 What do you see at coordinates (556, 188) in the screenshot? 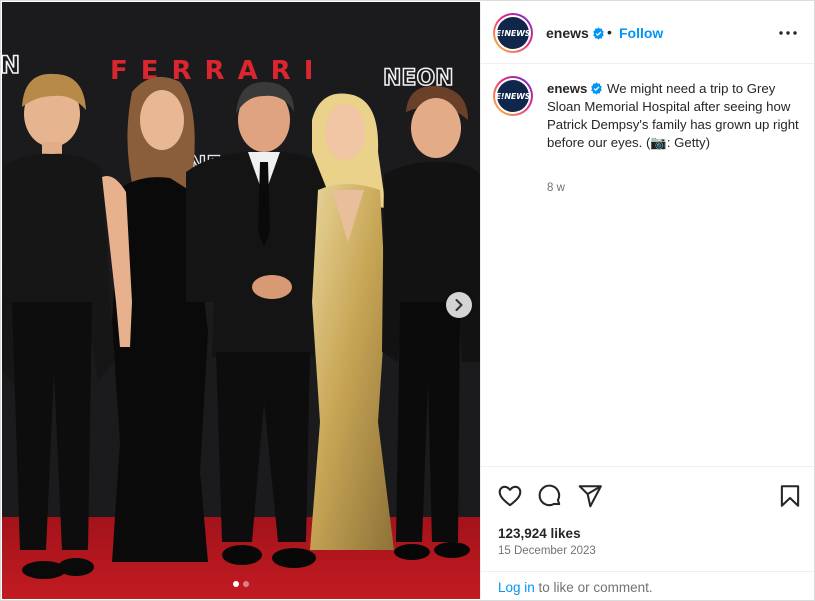
I see `caption-timestamp: 8 w` at bounding box center [556, 188].